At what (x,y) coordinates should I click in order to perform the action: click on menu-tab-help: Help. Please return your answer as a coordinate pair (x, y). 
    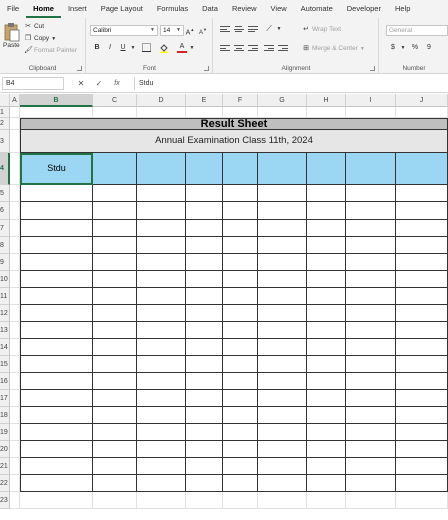
    Looking at the image, I should click on (402, 9).